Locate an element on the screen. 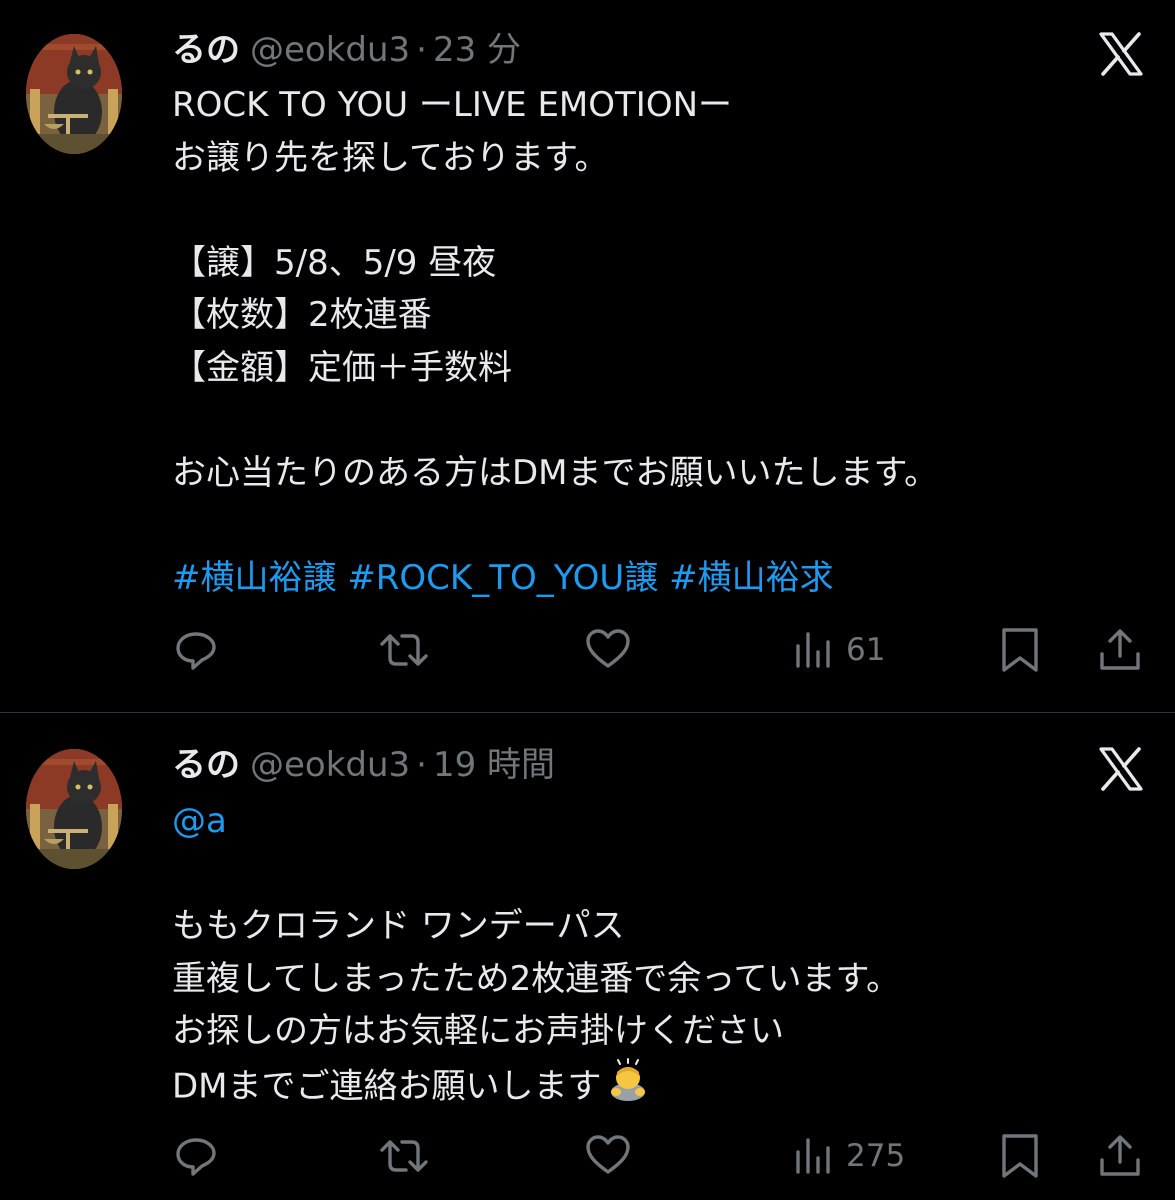 The image size is (1175, 1200). hashtag-line: #横山裕譲 #ROCK_TO_YOU譲 #横山裕求 is located at coordinates (652, 578).